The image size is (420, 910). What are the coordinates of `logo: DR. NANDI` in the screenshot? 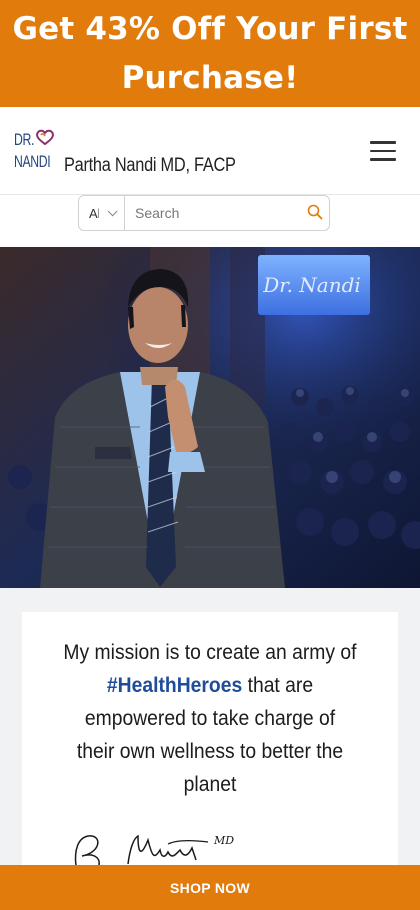 It's located at (36, 151).